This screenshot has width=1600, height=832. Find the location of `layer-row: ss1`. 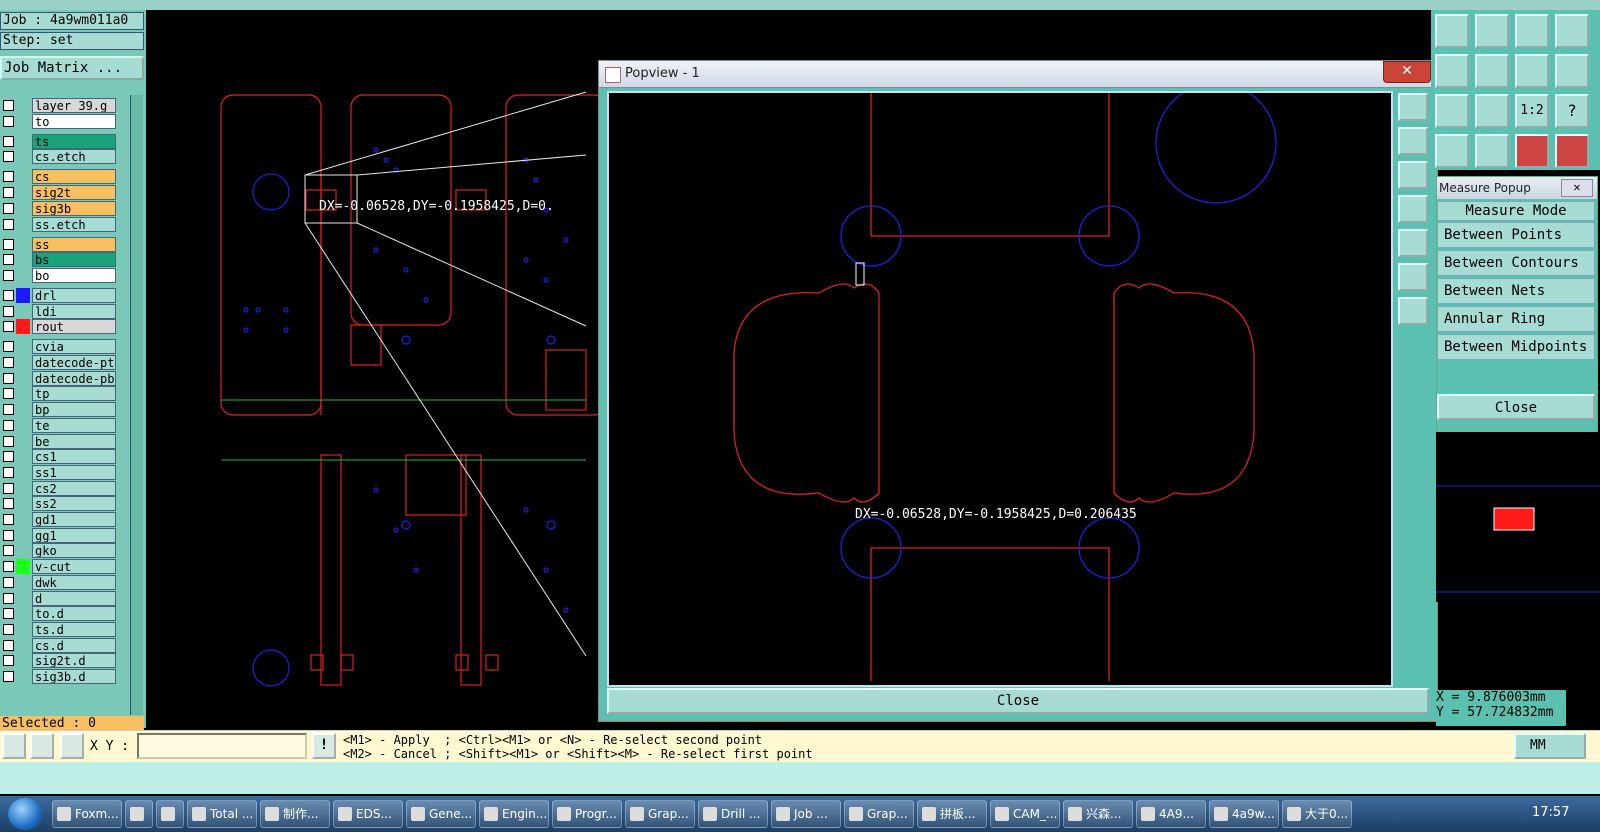

layer-row: ss1 is located at coordinates (59, 472).